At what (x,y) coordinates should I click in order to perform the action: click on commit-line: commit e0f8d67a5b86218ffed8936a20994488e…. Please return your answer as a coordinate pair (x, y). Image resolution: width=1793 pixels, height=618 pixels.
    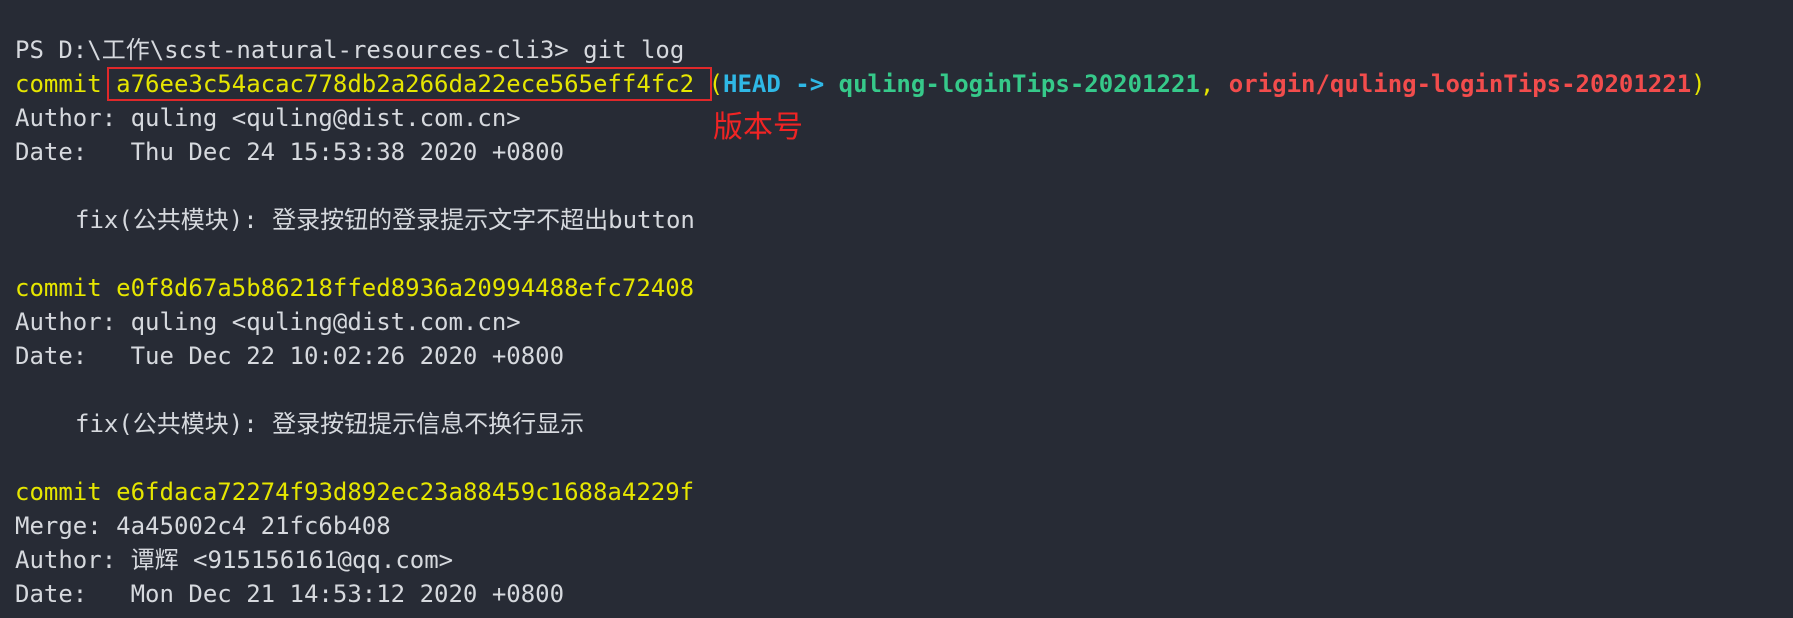
    Looking at the image, I should click on (860, 288).